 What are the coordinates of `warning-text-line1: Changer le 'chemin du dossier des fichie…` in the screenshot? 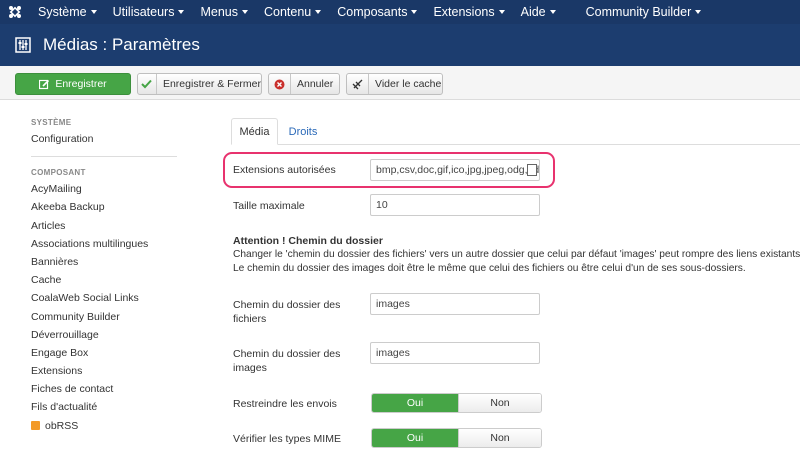 It's located at (516, 254).